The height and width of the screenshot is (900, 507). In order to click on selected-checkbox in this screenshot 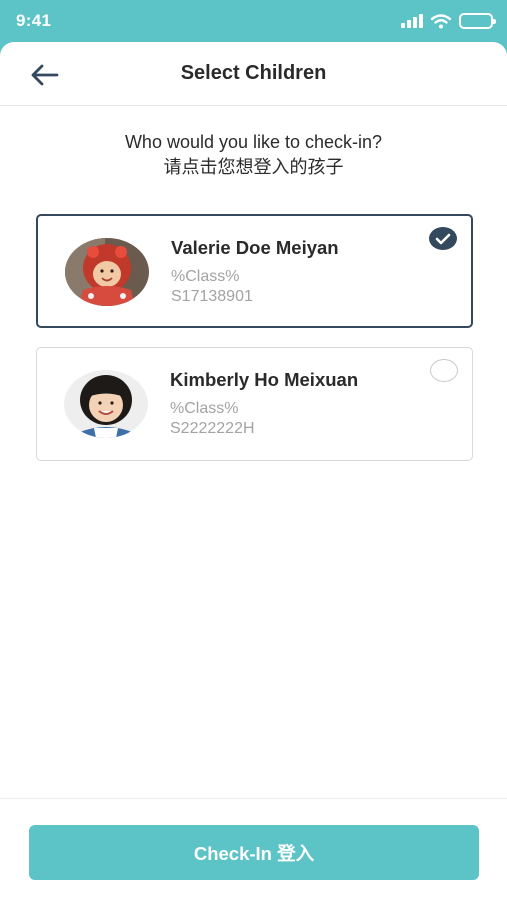, I will do `click(443, 238)`.